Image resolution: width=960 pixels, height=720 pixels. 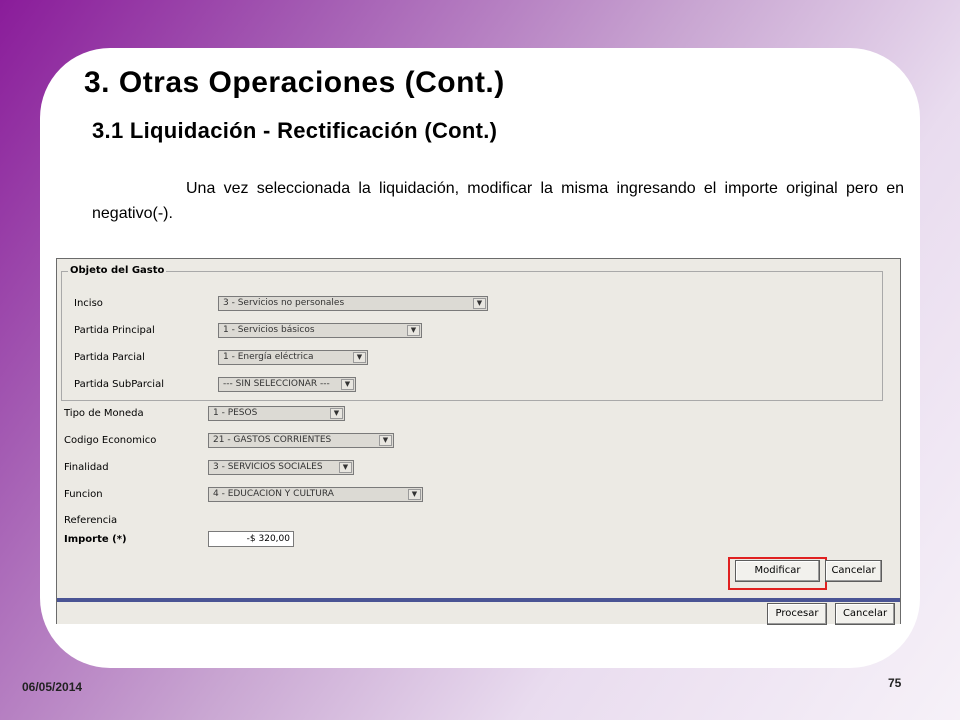 What do you see at coordinates (295, 130) in the screenshot?
I see `slide-subtitle: 3.1 Liquidación - Rectificación (Cont.)` at bounding box center [295, 130].